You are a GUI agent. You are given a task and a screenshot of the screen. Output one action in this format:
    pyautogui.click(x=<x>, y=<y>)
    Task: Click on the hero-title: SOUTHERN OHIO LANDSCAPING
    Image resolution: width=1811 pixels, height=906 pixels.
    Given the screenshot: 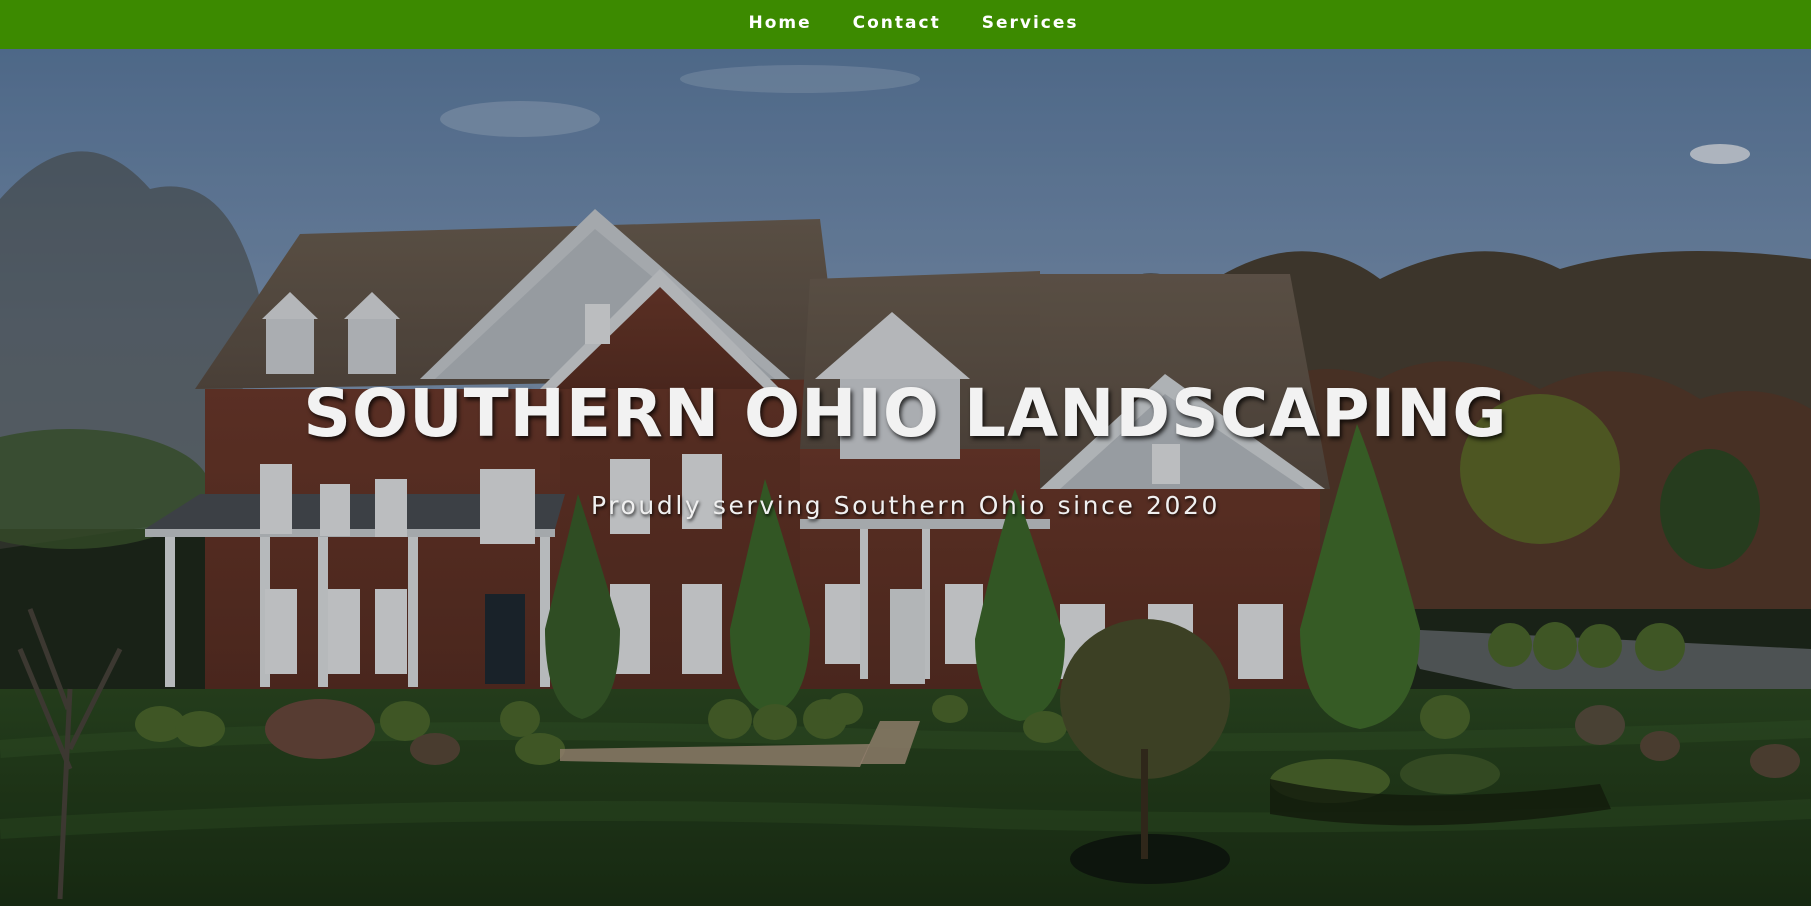 What is the action you would take?
    pyautogui.click(x=905, y=413)
    